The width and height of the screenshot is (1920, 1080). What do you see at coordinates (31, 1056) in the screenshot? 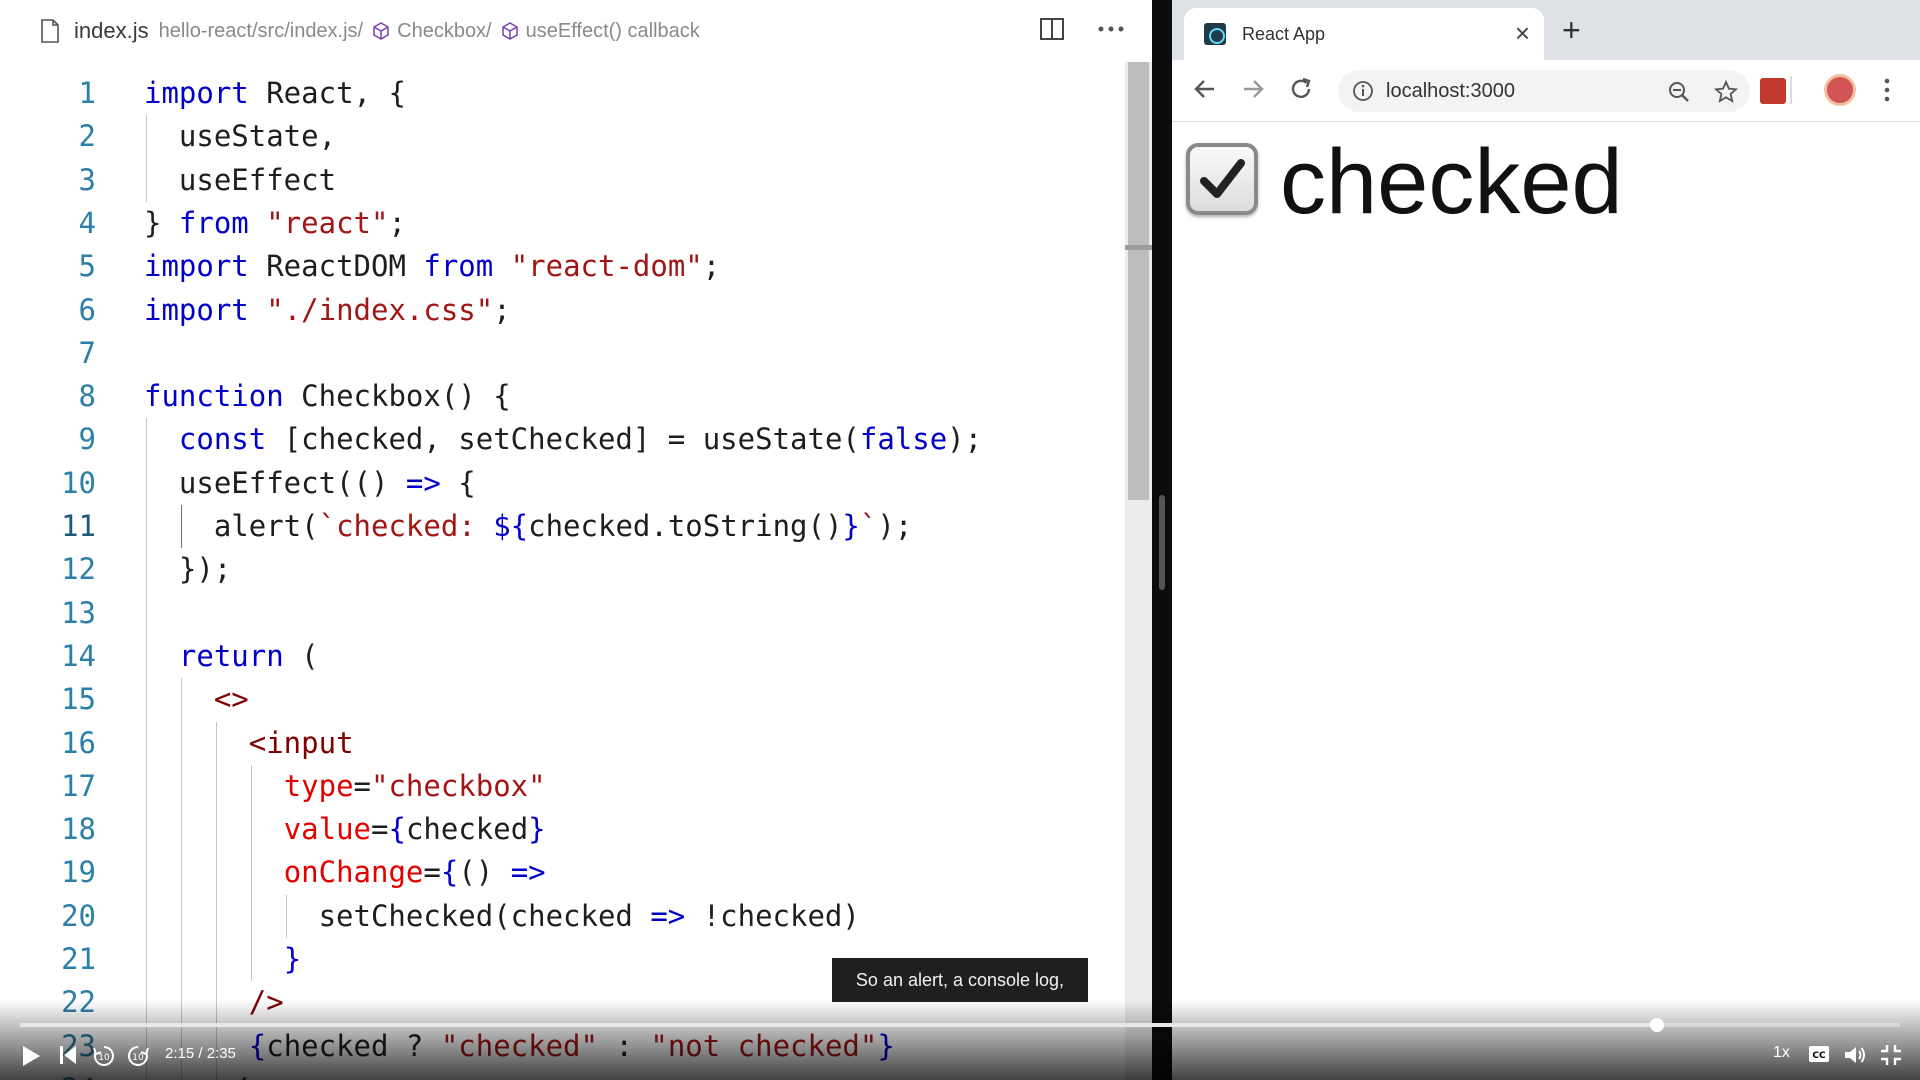
I see `play-icon` at bounding box center [31, 1056].